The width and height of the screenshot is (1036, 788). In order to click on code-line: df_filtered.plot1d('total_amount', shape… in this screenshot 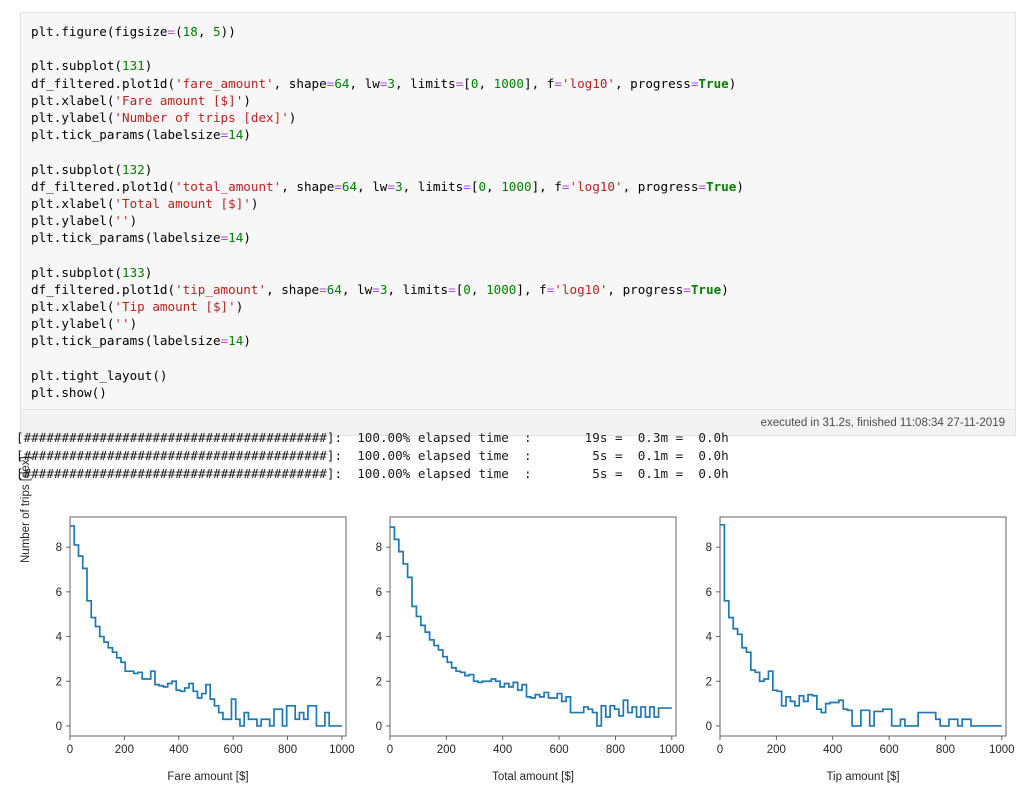, I will do `click(523, 186)`.